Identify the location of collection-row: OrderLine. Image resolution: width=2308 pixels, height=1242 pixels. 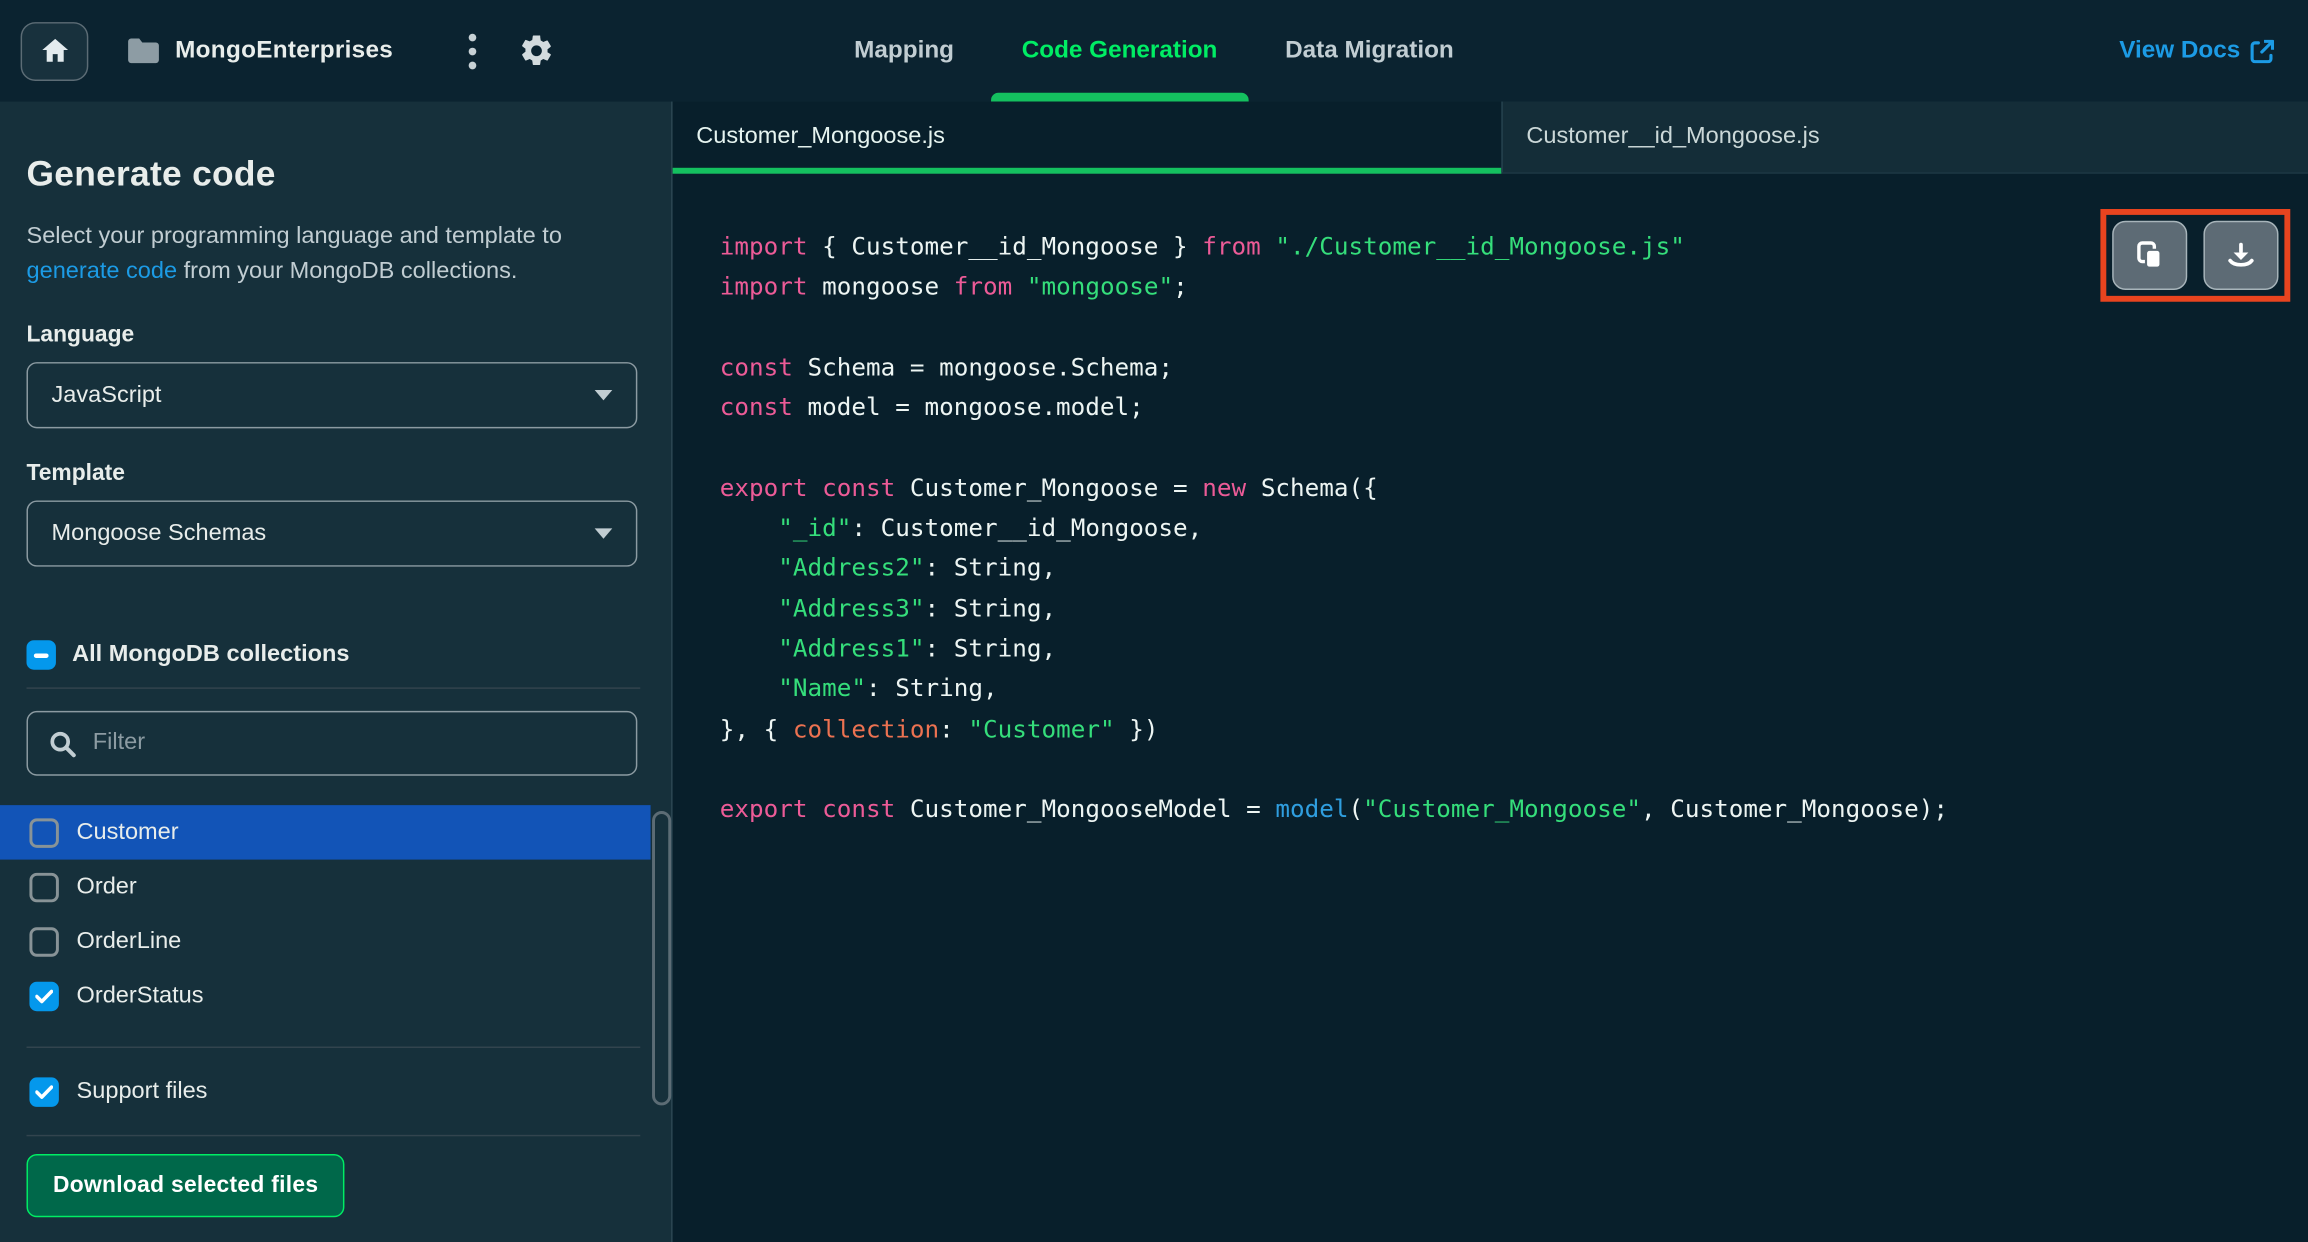
(325, 941).